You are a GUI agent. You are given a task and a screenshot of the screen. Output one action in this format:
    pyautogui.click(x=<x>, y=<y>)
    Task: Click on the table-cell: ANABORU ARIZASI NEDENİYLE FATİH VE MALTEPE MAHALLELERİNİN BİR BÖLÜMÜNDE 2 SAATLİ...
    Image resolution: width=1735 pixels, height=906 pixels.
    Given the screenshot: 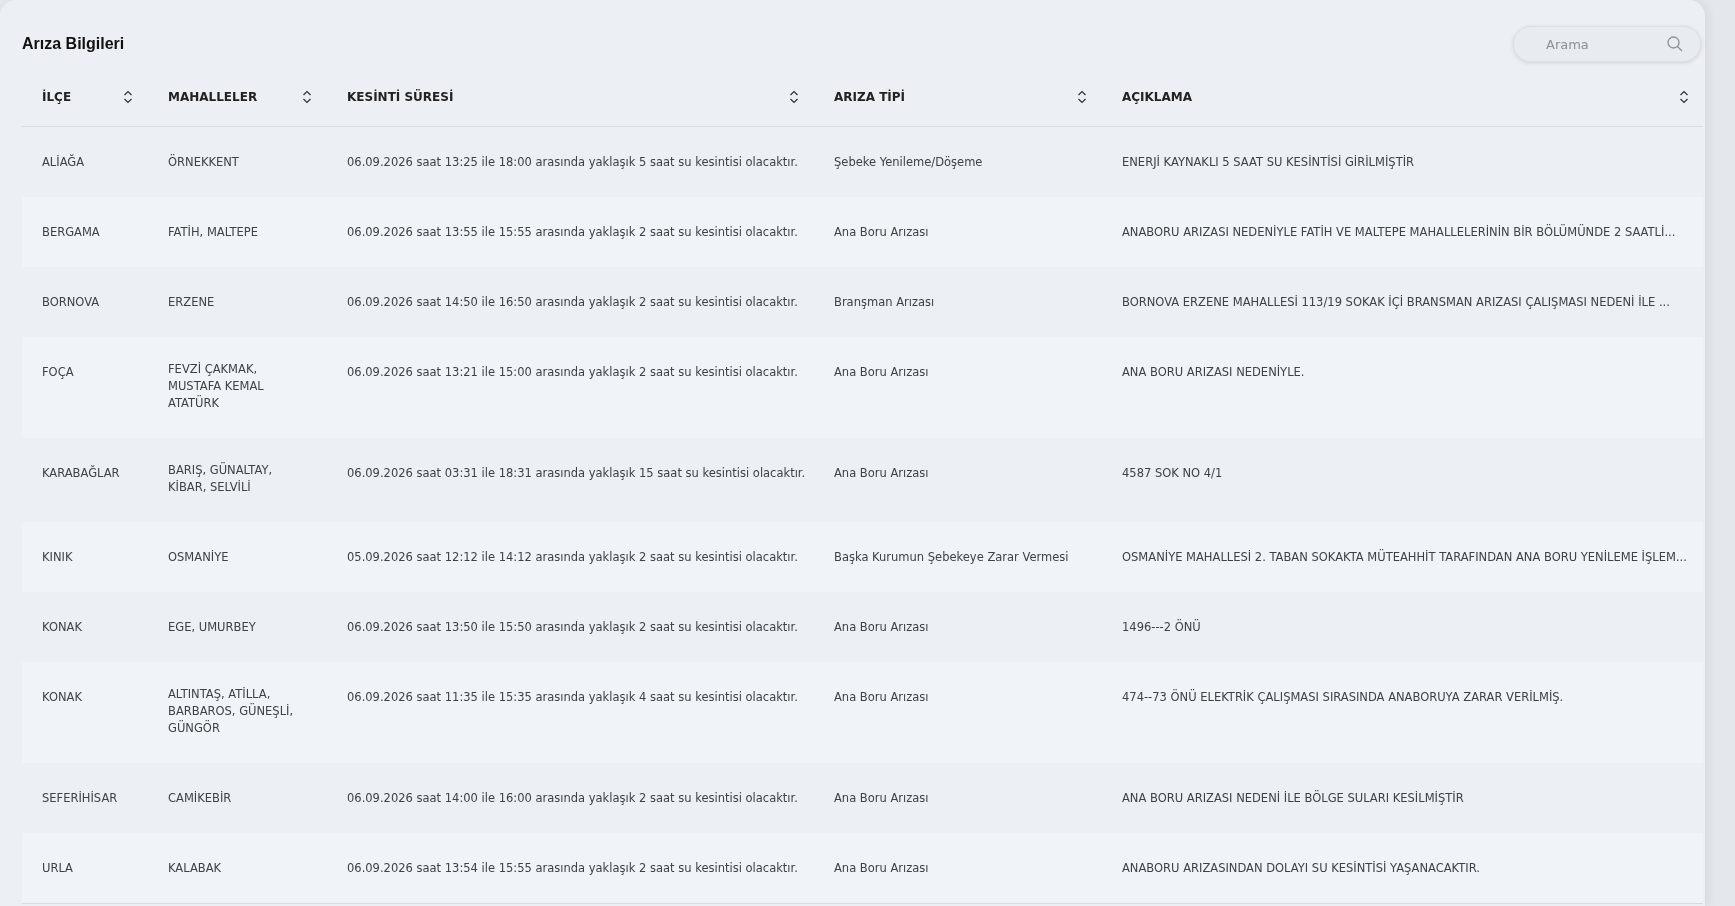 What is the action you would take?
    pyautogui.click(x=1399, y=232)
    